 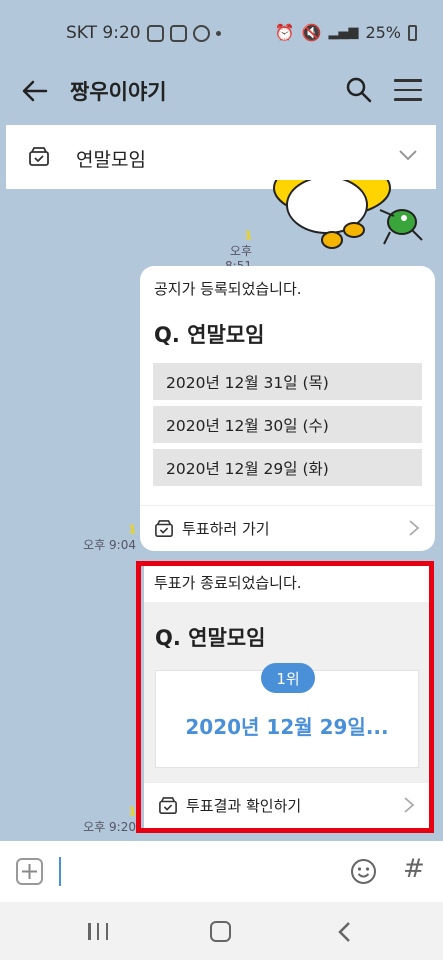 What do you see at coordinates (345, 932) in the screenshot?
I see `nav-back-icon` at bounding box center [345, 932].